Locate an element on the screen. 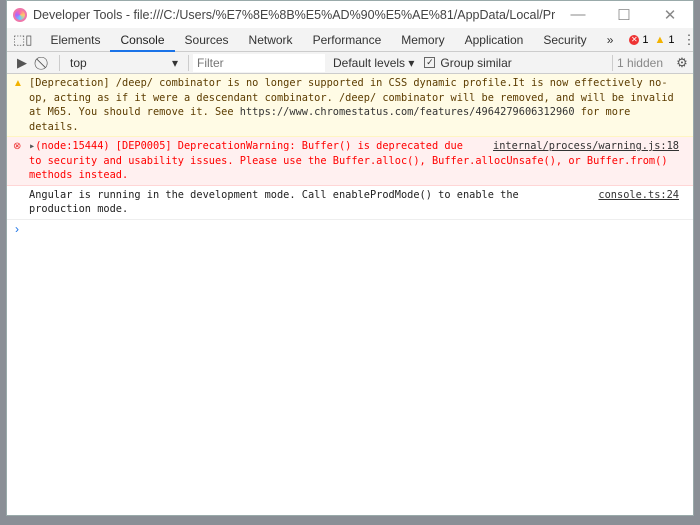 The height and width of the screenshot is (525, 700). message-source-link: internal/process/warning.js:18 is located at coordinates (586, 146).